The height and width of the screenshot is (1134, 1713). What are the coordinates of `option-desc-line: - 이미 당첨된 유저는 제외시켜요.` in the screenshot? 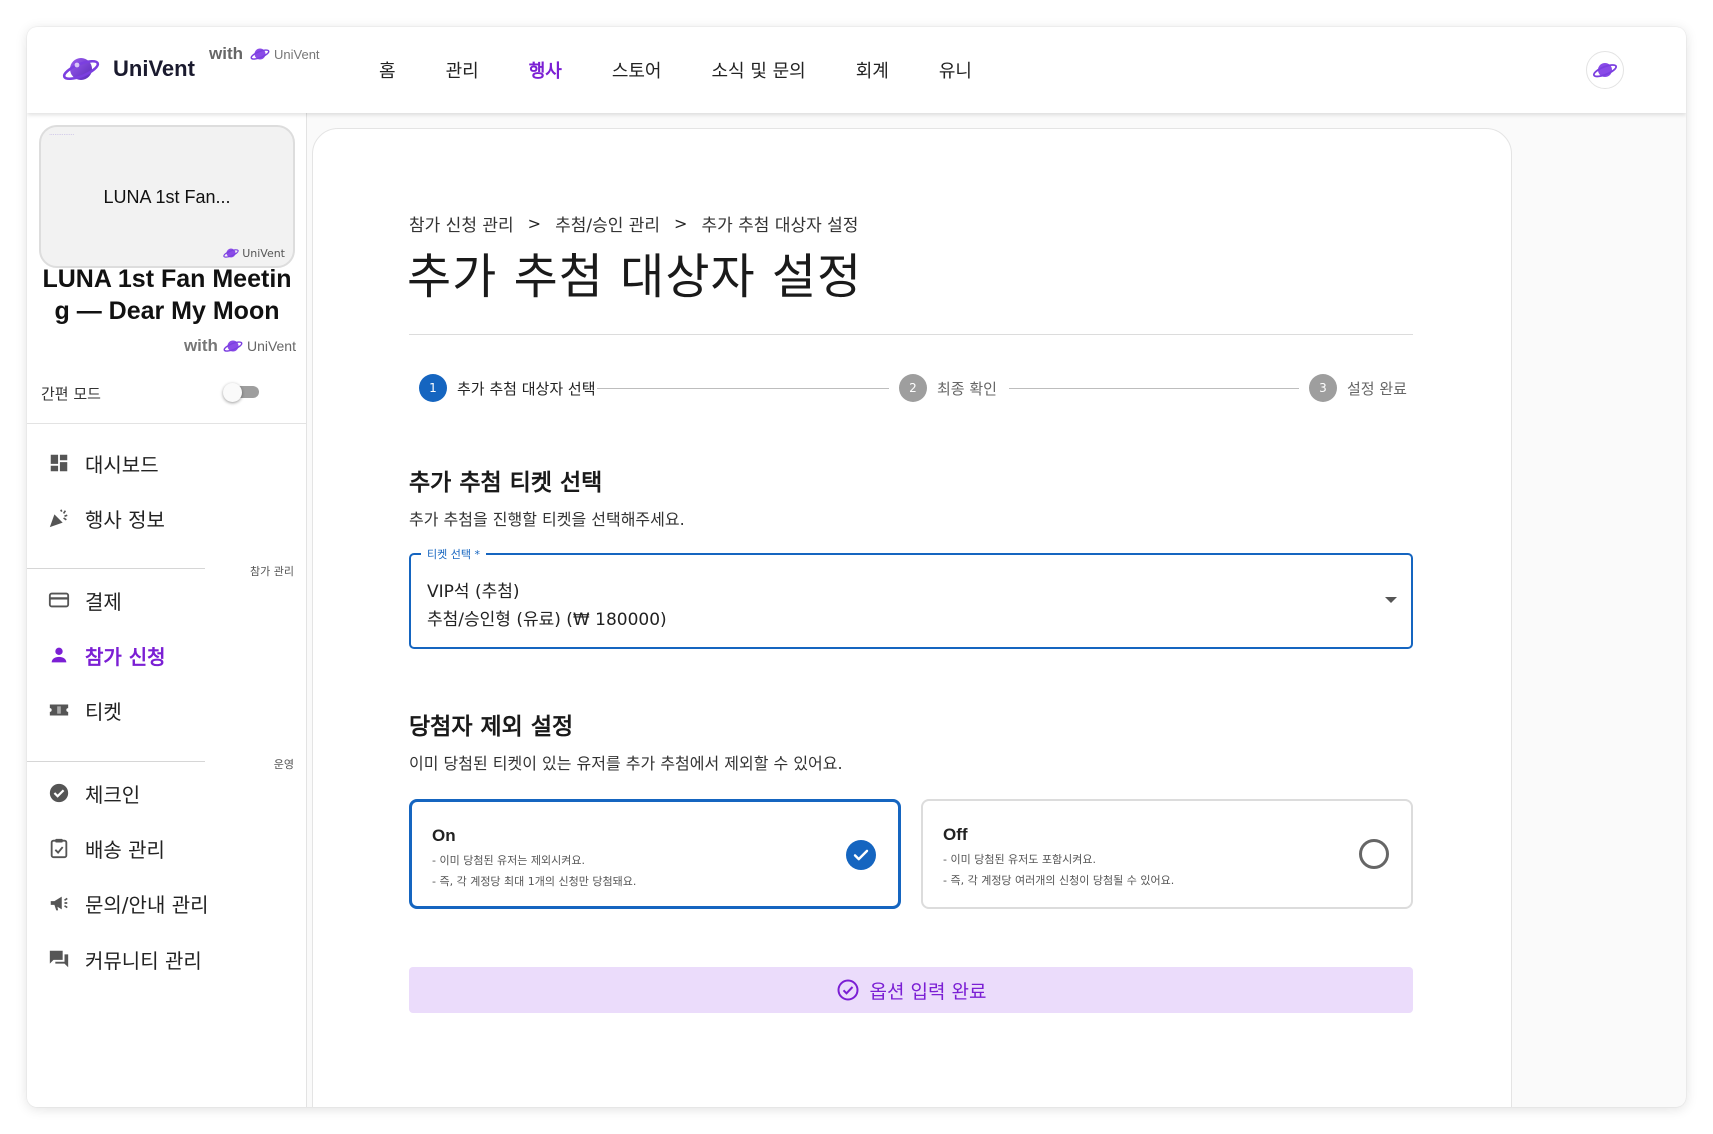 It's located at (509, 860).